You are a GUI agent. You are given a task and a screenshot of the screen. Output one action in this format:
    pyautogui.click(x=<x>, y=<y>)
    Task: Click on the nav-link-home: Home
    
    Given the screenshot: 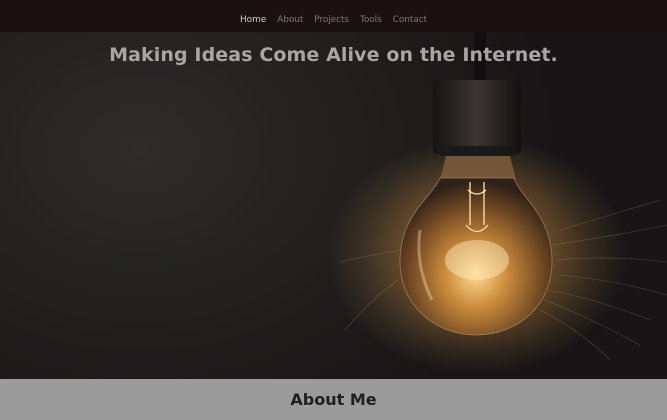 What is the action you would take?
    pyautogui.click(x=253, y=20)
    